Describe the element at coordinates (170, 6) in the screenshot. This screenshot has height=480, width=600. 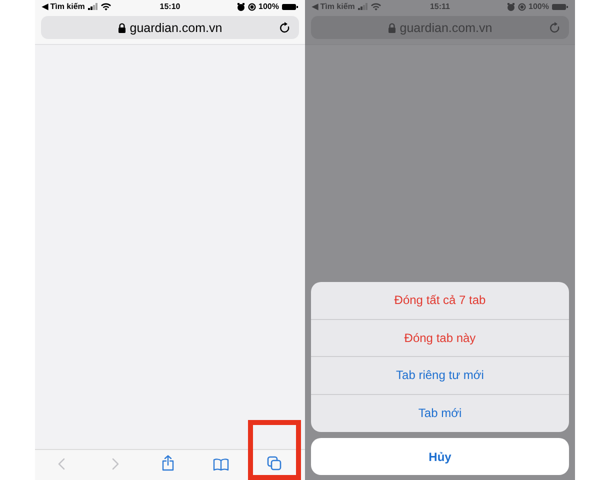
I see `clock-time: 15:10` at that location.